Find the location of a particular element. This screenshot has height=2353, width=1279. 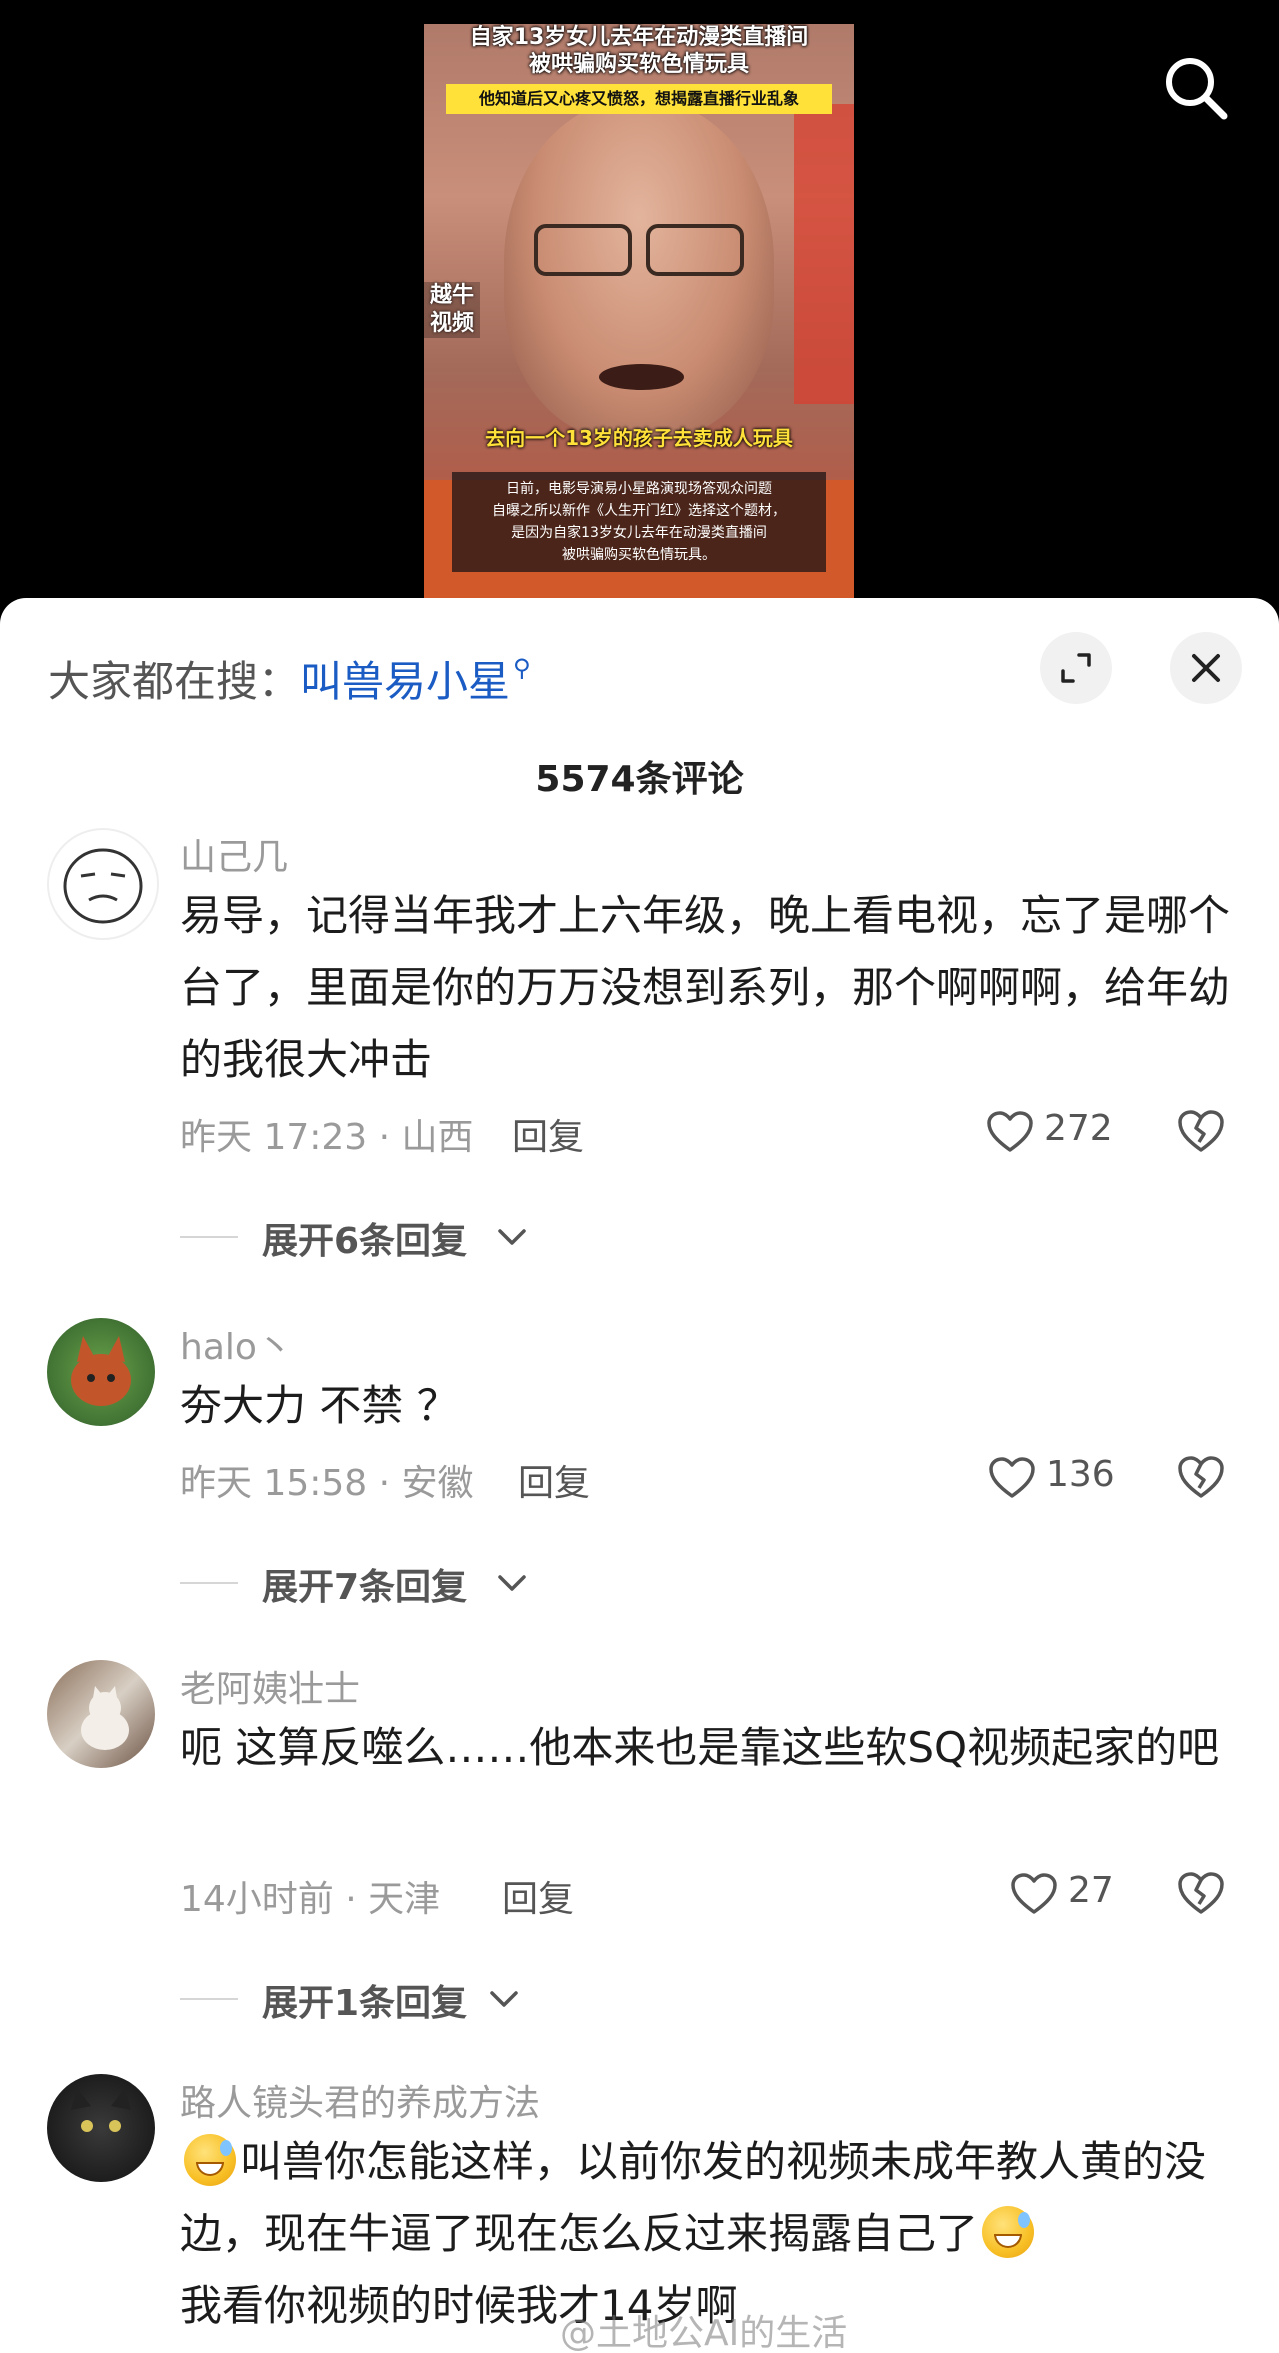

expand-replies-button: 展开6条回复 is located at coordinates (360, 1237).